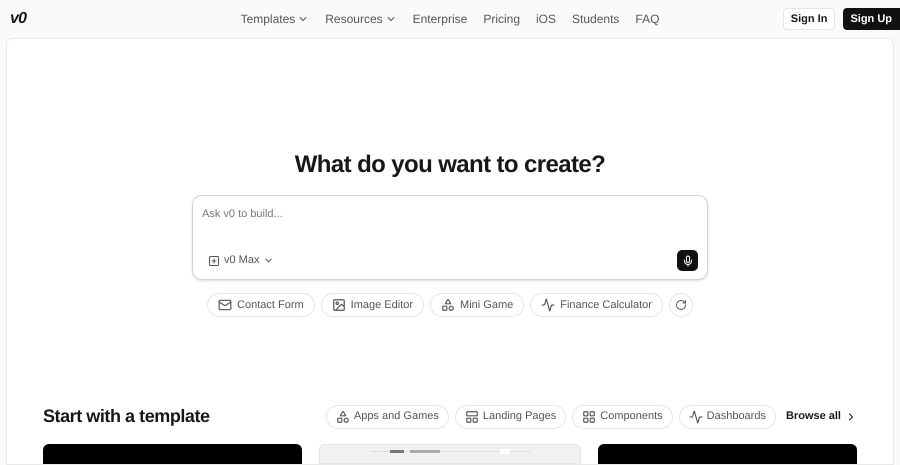 The width and height of the screenshot is (900, 465). I want to click on filter-chip: Landing Pages, so click(510, 416).